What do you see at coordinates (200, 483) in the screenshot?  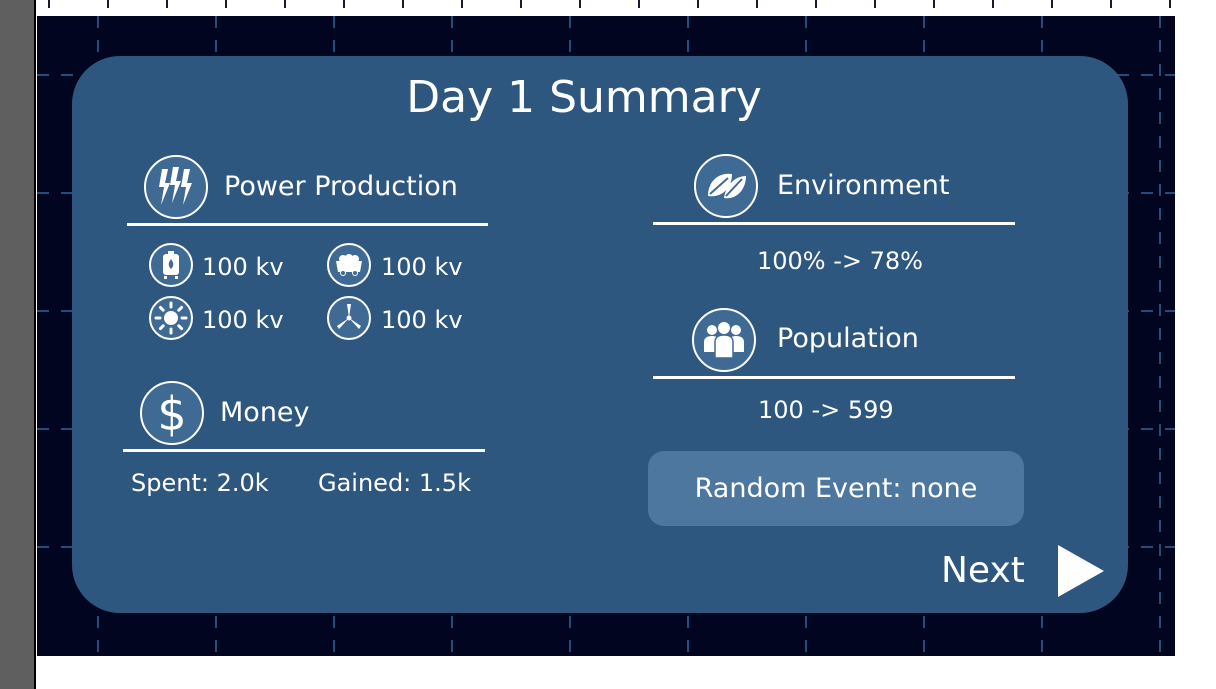 I see `money-spent: Spent: 2.0k` at bounding box center [200, 483].